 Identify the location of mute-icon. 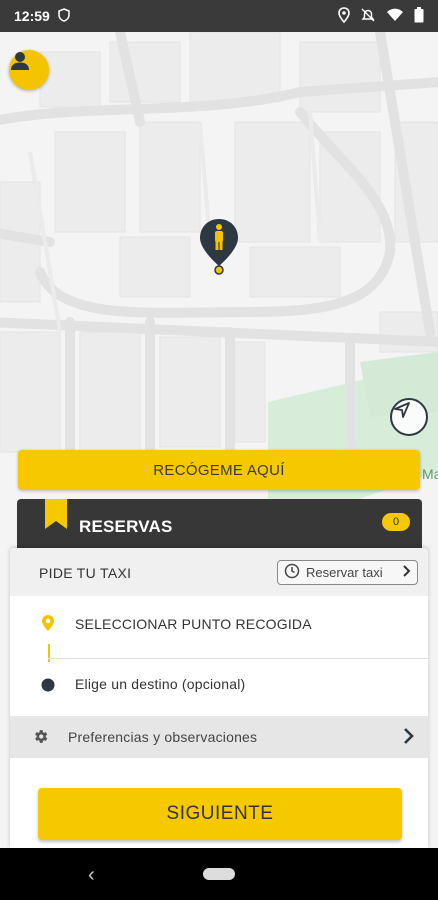
(368, 16).